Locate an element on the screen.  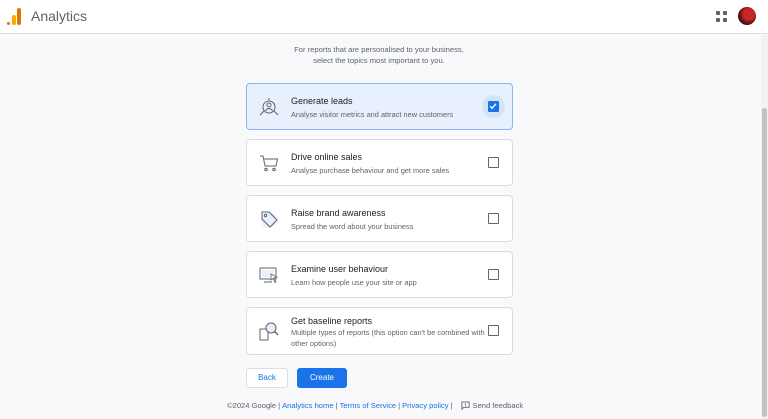
back-button: Back is located at coordinates (267, 378).